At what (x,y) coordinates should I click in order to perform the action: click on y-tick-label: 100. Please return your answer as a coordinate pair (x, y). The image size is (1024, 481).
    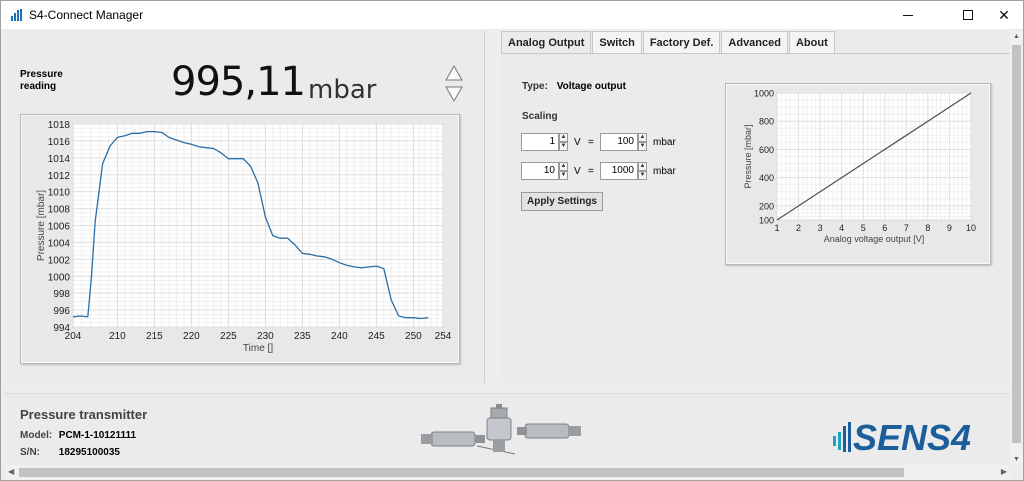
    Looking at the image, I should click on (766, 221).